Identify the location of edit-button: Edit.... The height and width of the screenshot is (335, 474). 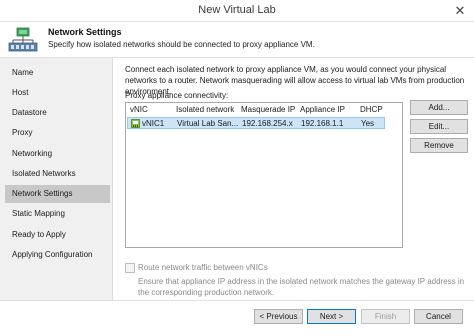
(439, 126).